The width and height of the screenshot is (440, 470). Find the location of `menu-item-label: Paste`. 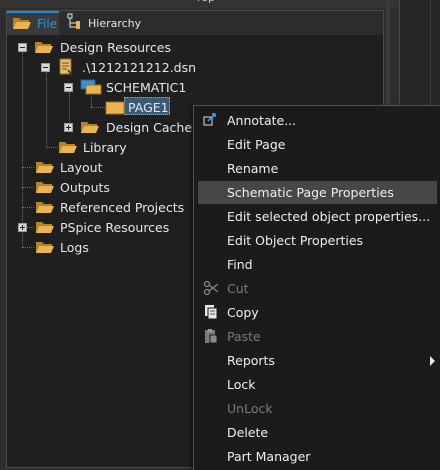

menu-item-label: Paste is located at coordinates (244, 336).